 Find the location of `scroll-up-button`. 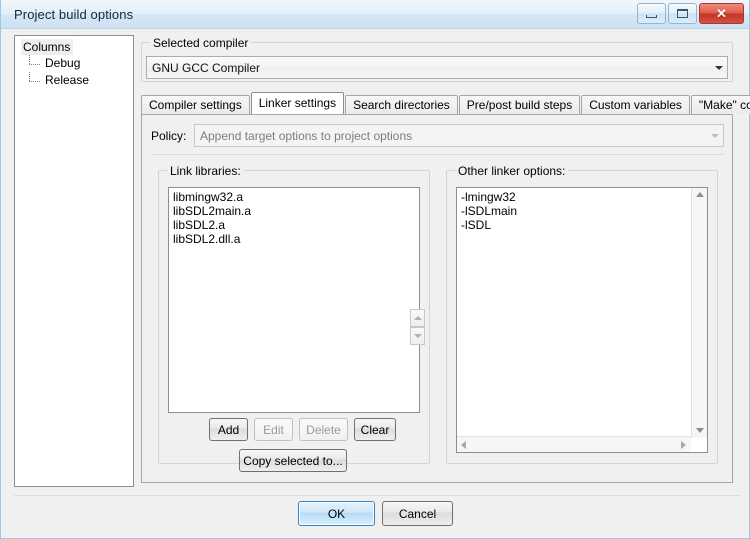

scroll-up-button is located at coordinates (699, 195).